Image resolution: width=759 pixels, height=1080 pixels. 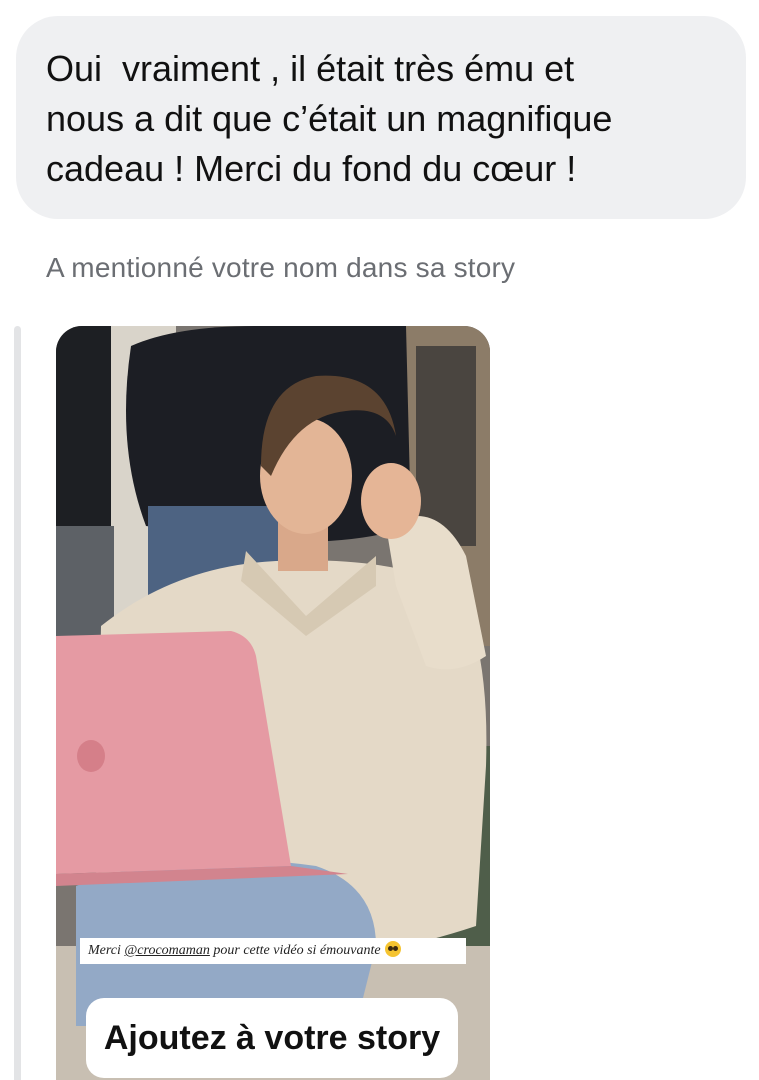 I want to click on message-line-1: Oui vraiment , il était très ému et, so click(x=310, y=68).